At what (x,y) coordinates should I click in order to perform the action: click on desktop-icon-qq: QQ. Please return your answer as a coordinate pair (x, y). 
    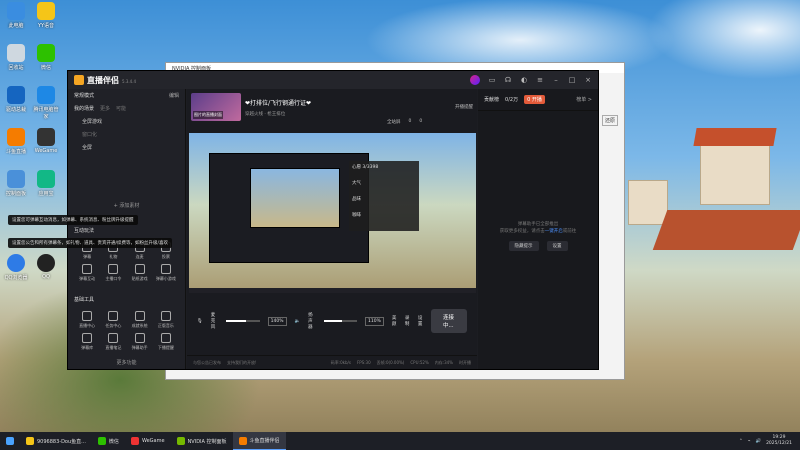
    Looking at the image, I should click on (46, 267).